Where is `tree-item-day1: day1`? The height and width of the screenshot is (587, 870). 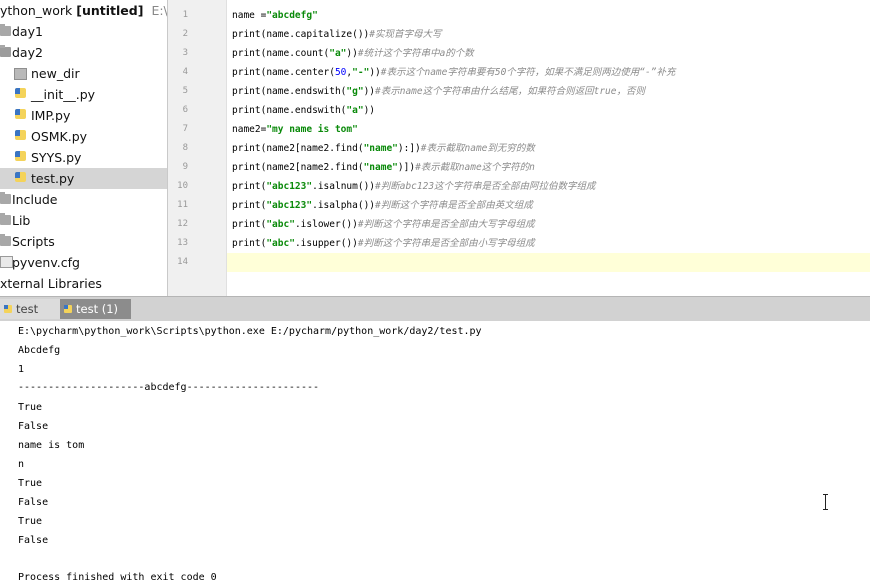 tree-item-day1: day1 is located at coordinates (83, 31).